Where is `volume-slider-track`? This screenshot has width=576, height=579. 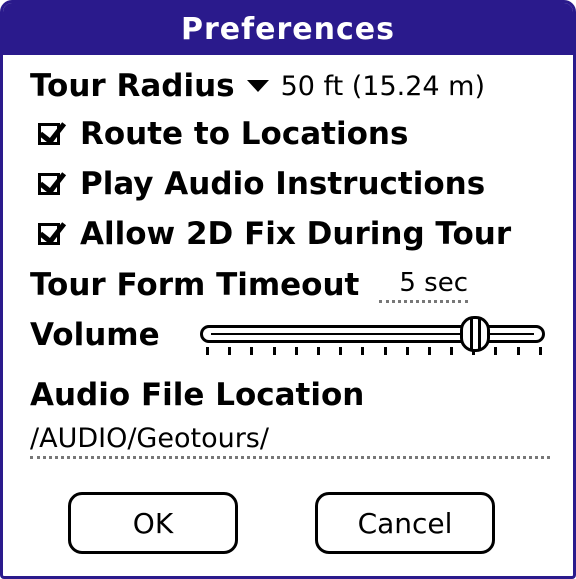
volume-slider-track is located at coordinates (372, 334).